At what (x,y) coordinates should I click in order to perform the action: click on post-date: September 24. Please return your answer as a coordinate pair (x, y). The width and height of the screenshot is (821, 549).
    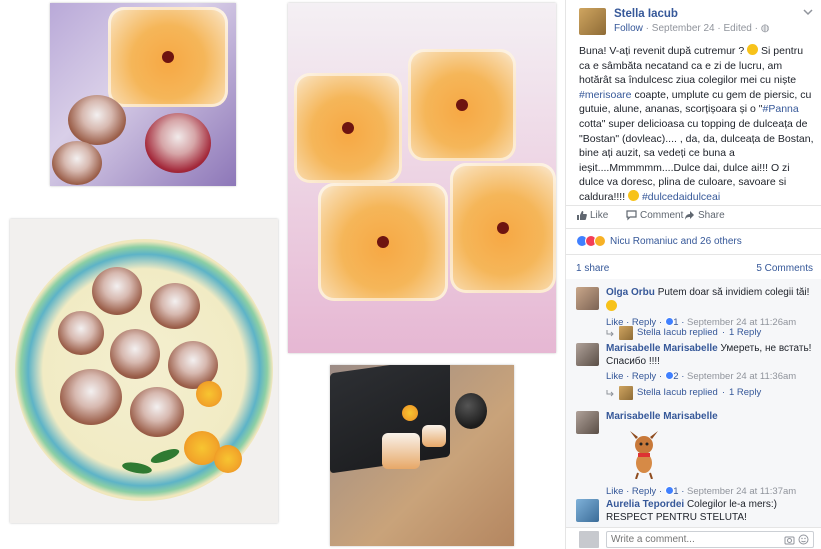
    Looking at the image, I should click on (683, 28).